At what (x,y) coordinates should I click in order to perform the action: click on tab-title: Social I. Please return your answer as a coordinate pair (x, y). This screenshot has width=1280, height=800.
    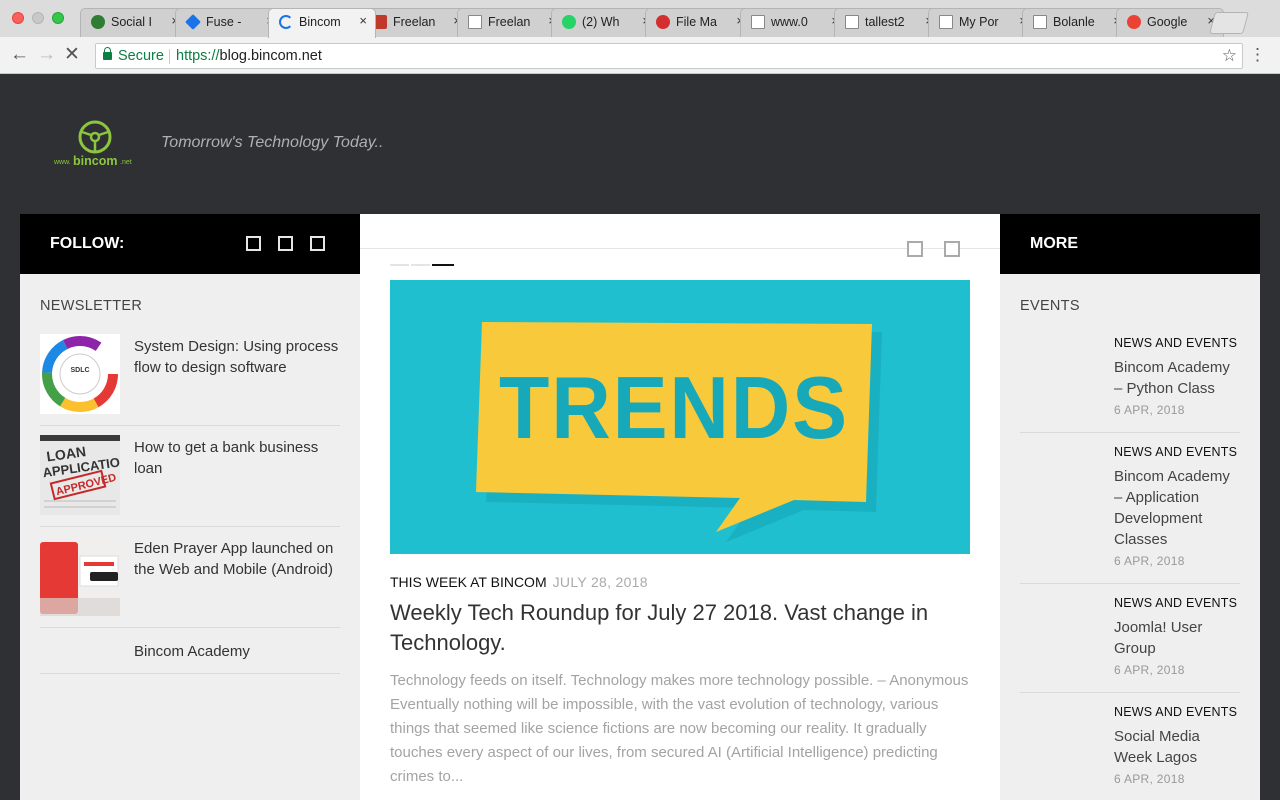
    Looking at the image, I should click on (131, 22).